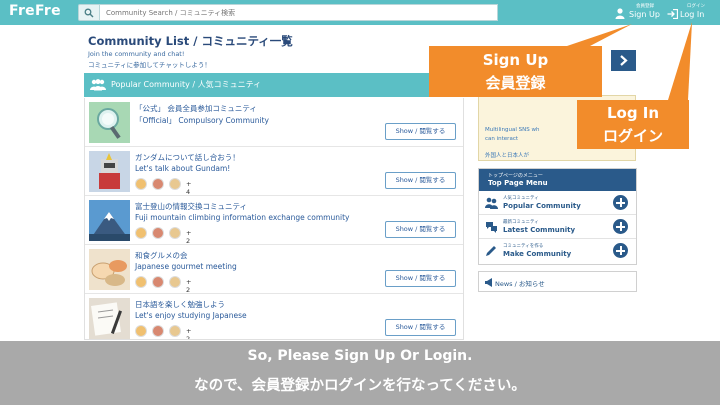 The image size is (720, 405). Describe the element at coordinates (515, 71) in the screenshot. I see `signup-callout: Sign Up 会員登録` at that location.